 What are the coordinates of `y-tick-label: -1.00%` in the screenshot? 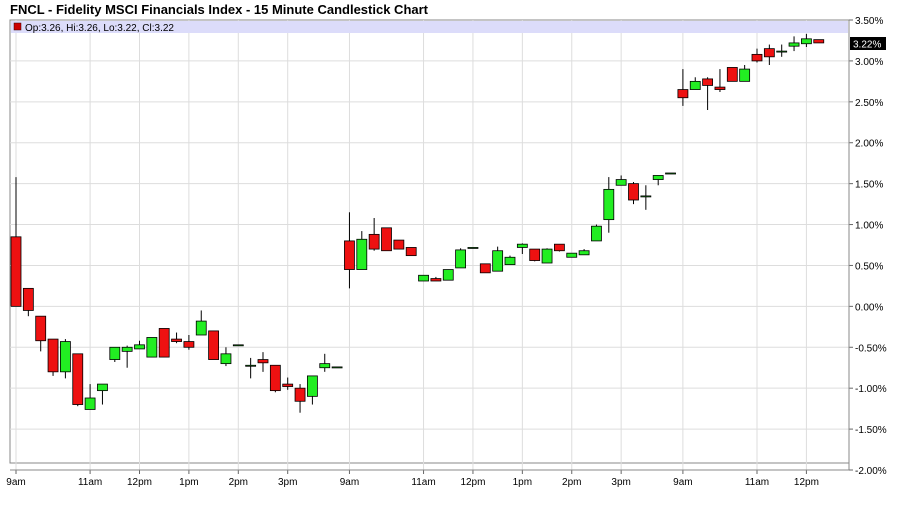 It's located at (871, 389).